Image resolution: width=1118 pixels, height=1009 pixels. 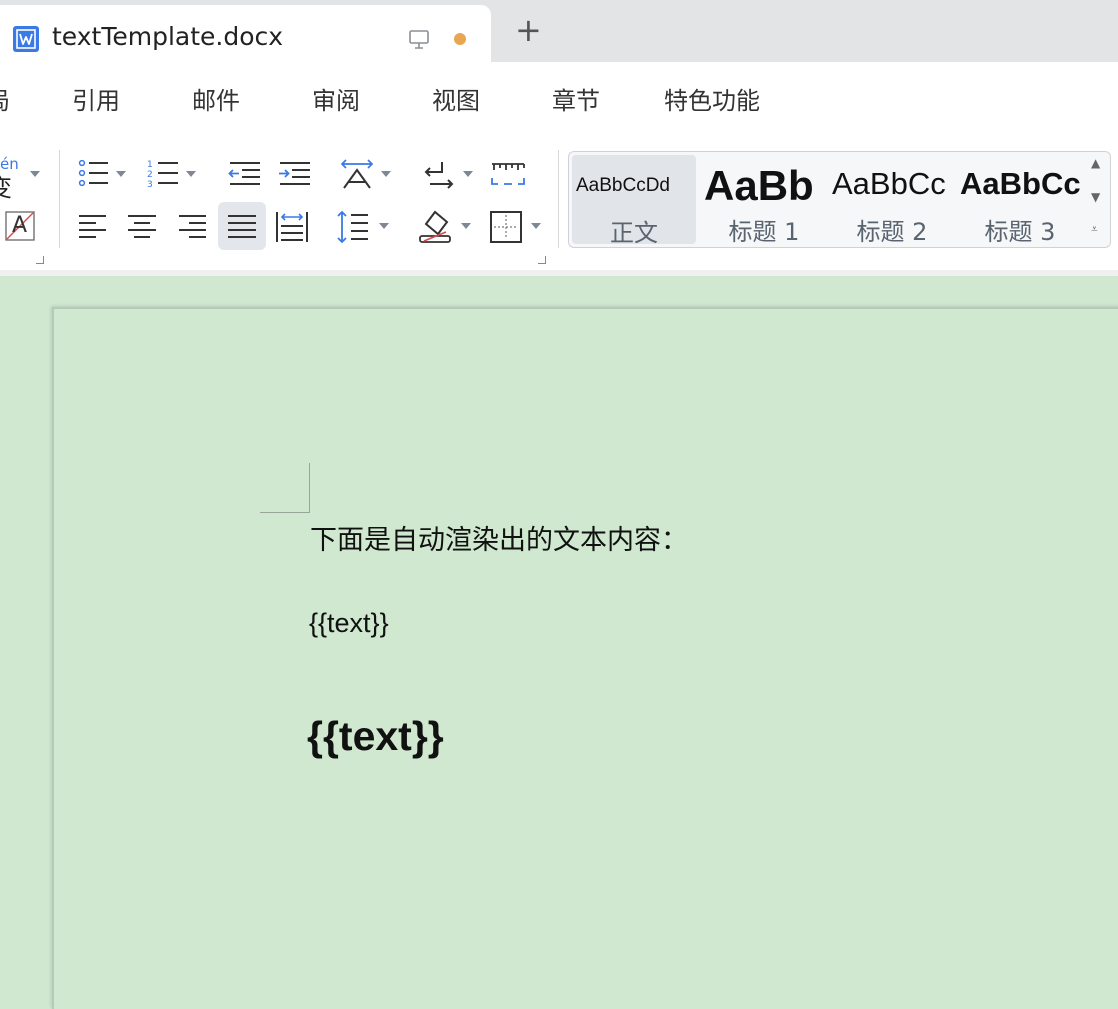 What do you see at coordinates (460, 39) in the screenshot?
I see `unsaved-indicator` at bounding box center [460, 39].